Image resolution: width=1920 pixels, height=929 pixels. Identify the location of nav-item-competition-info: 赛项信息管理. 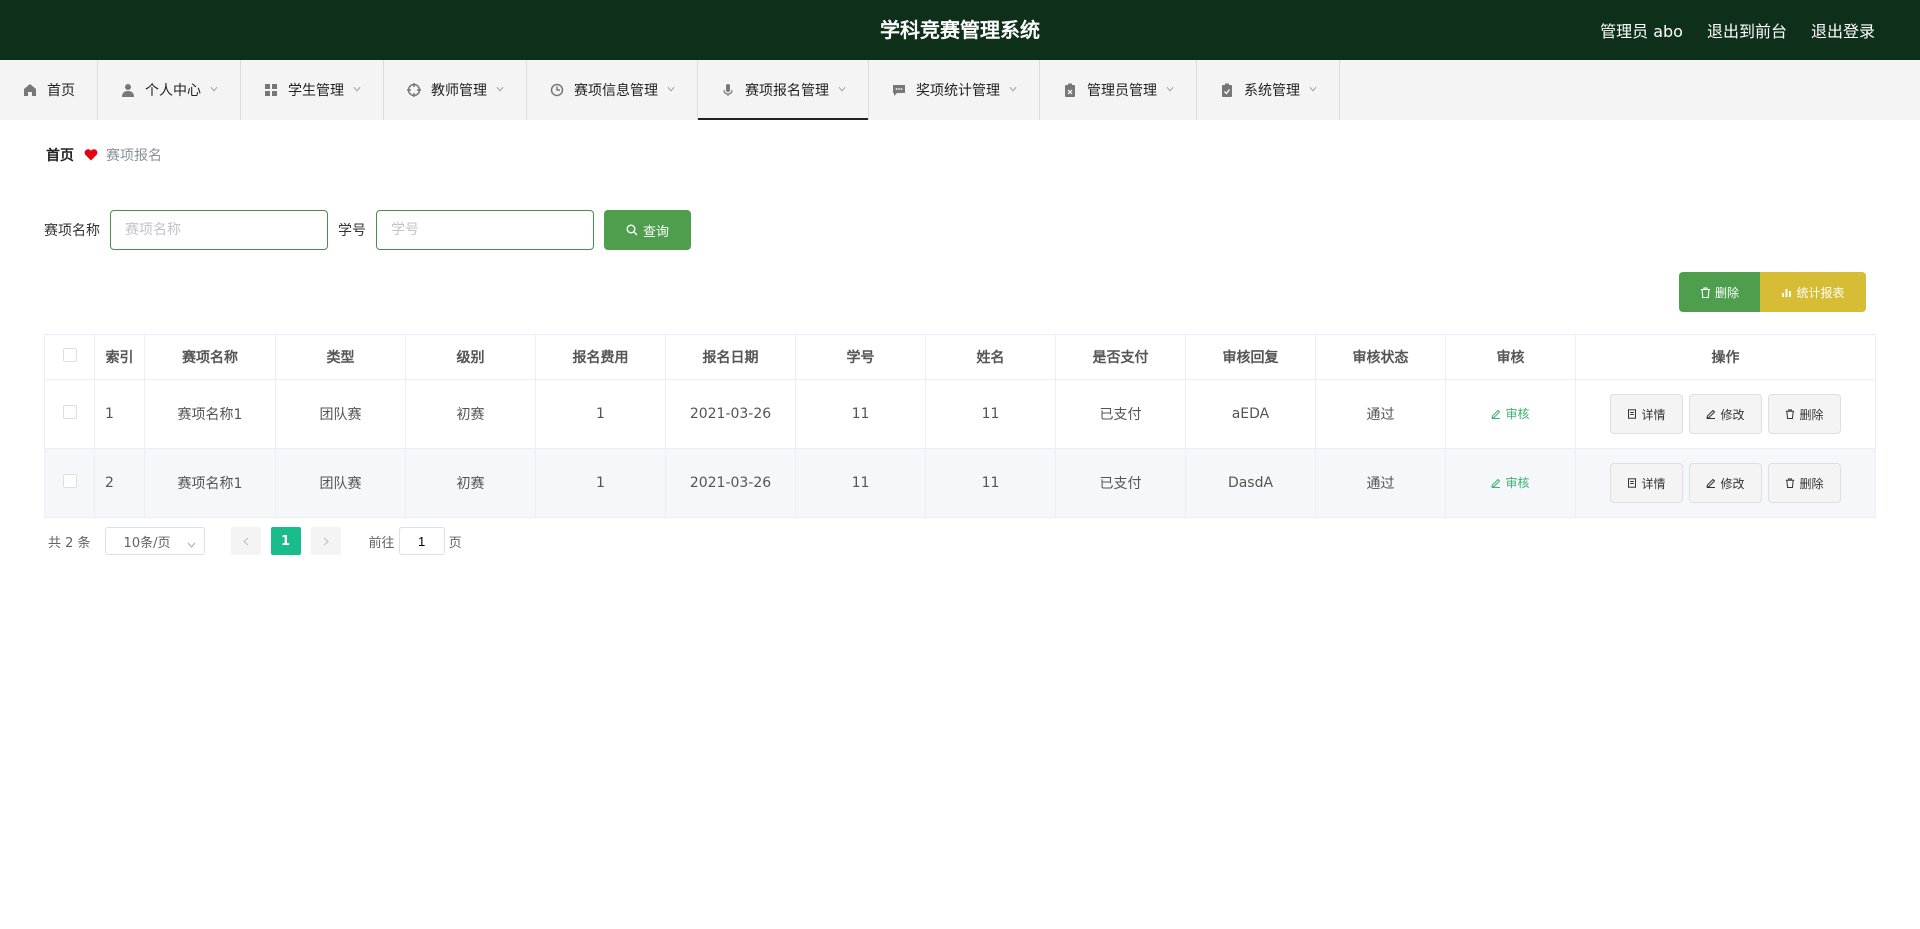
(612, 90).